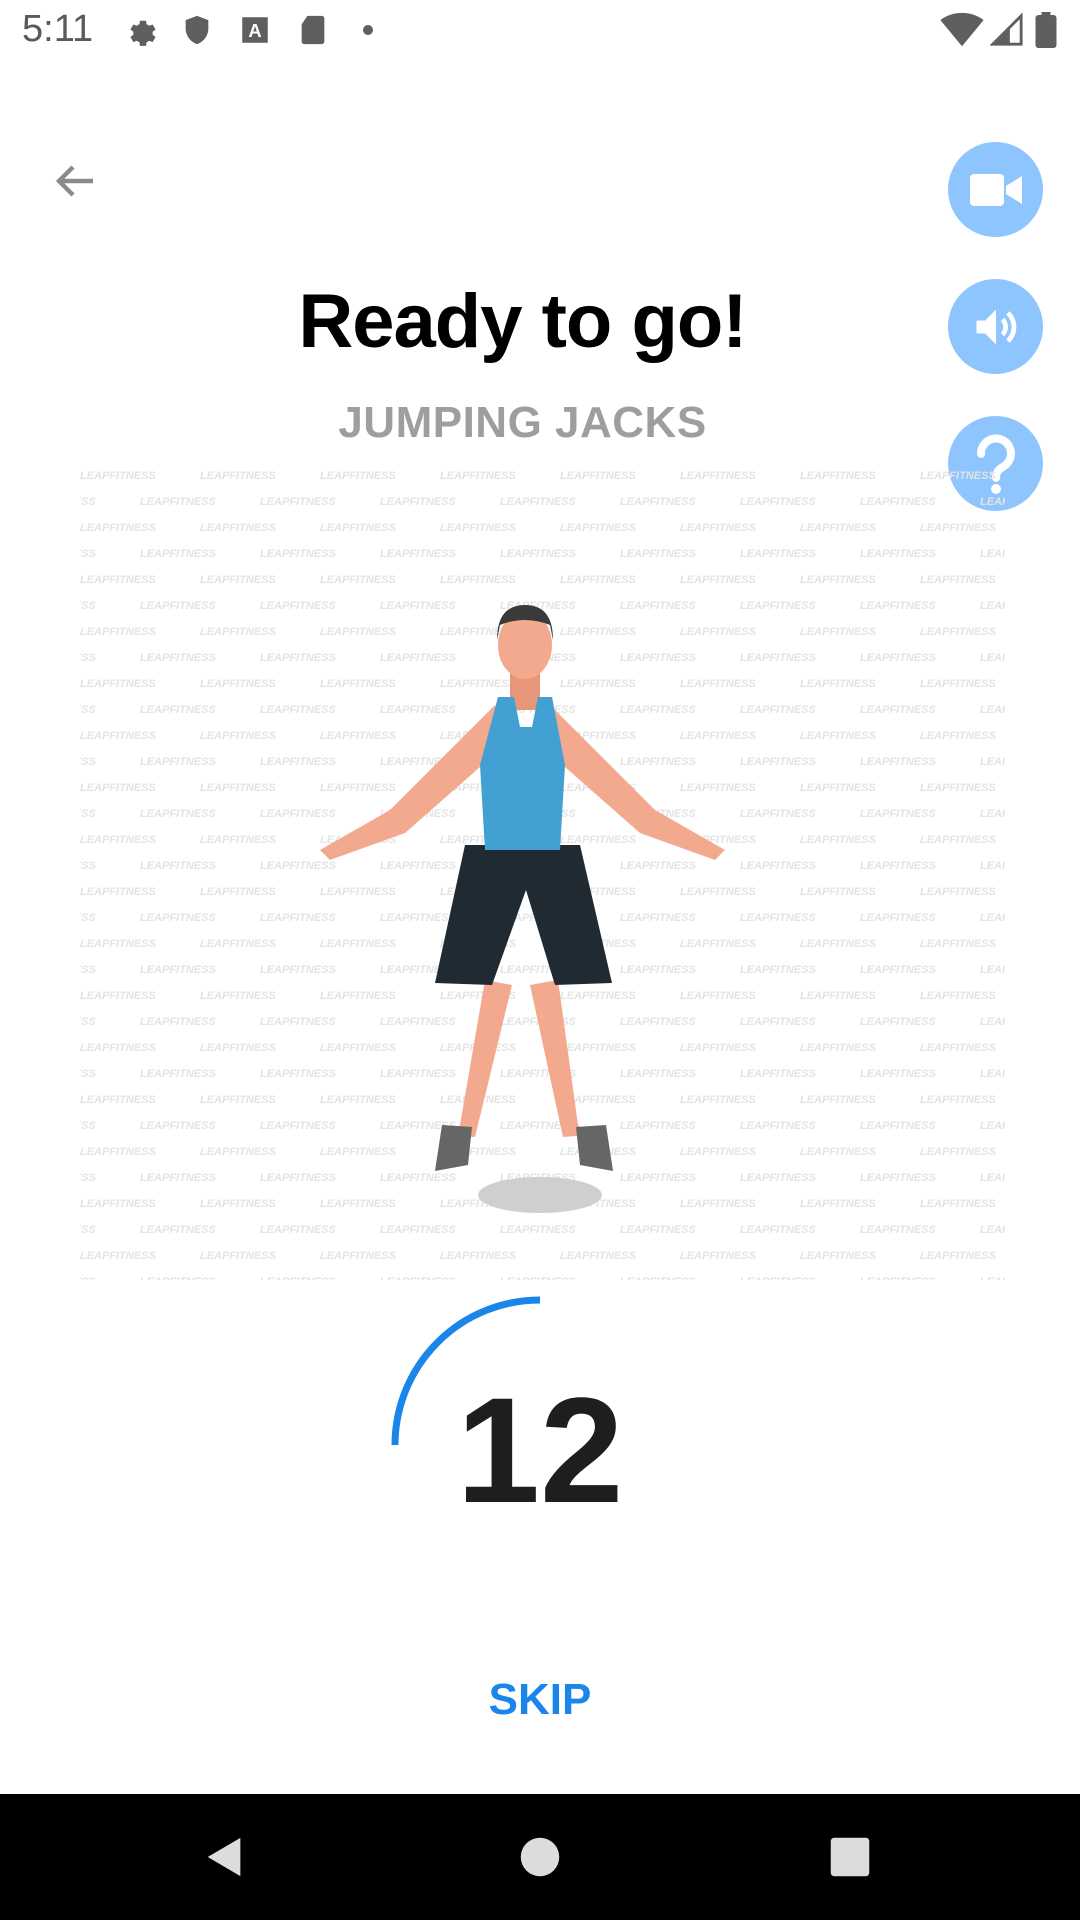  I want to click on countdown-number: 12, so click(540, 1450).